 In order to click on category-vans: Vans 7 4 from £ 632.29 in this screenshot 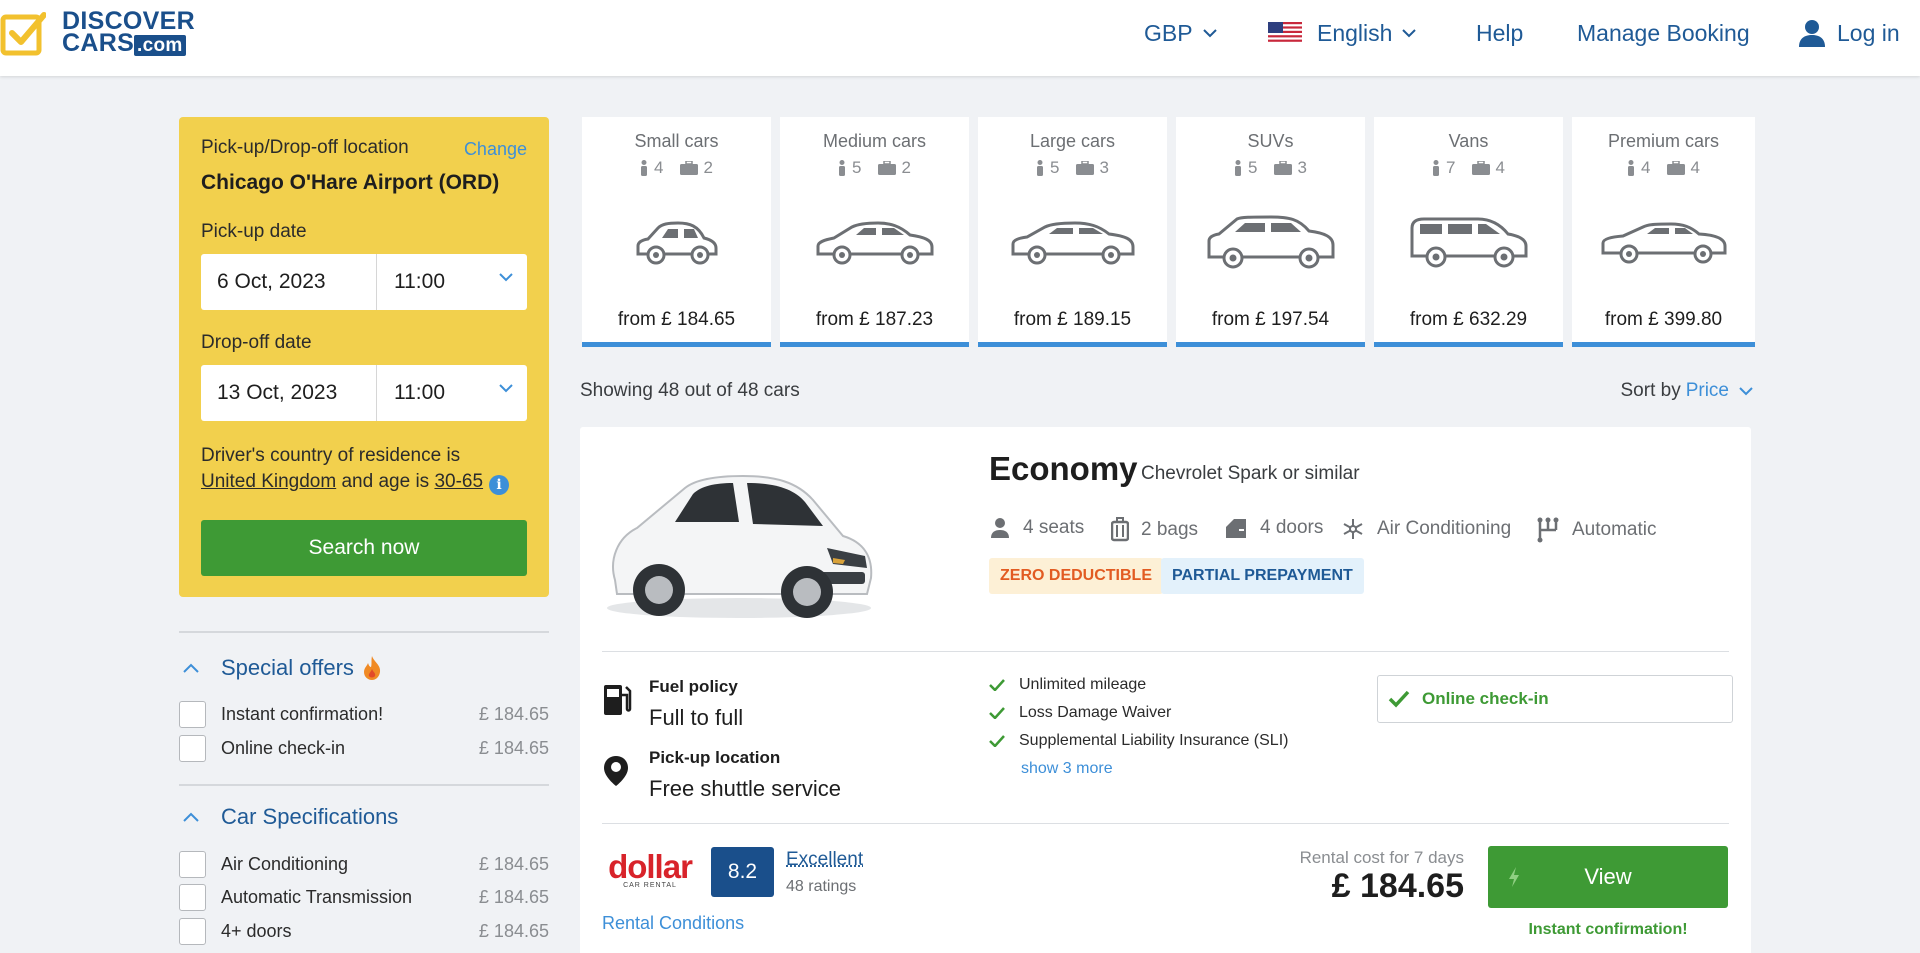, I will do `click(1468, 232)`.